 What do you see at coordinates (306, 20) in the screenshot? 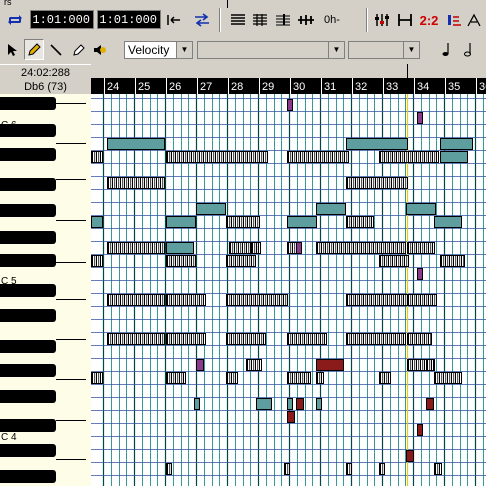
I see `event-filter-icon` at bounding box center [306, 20].